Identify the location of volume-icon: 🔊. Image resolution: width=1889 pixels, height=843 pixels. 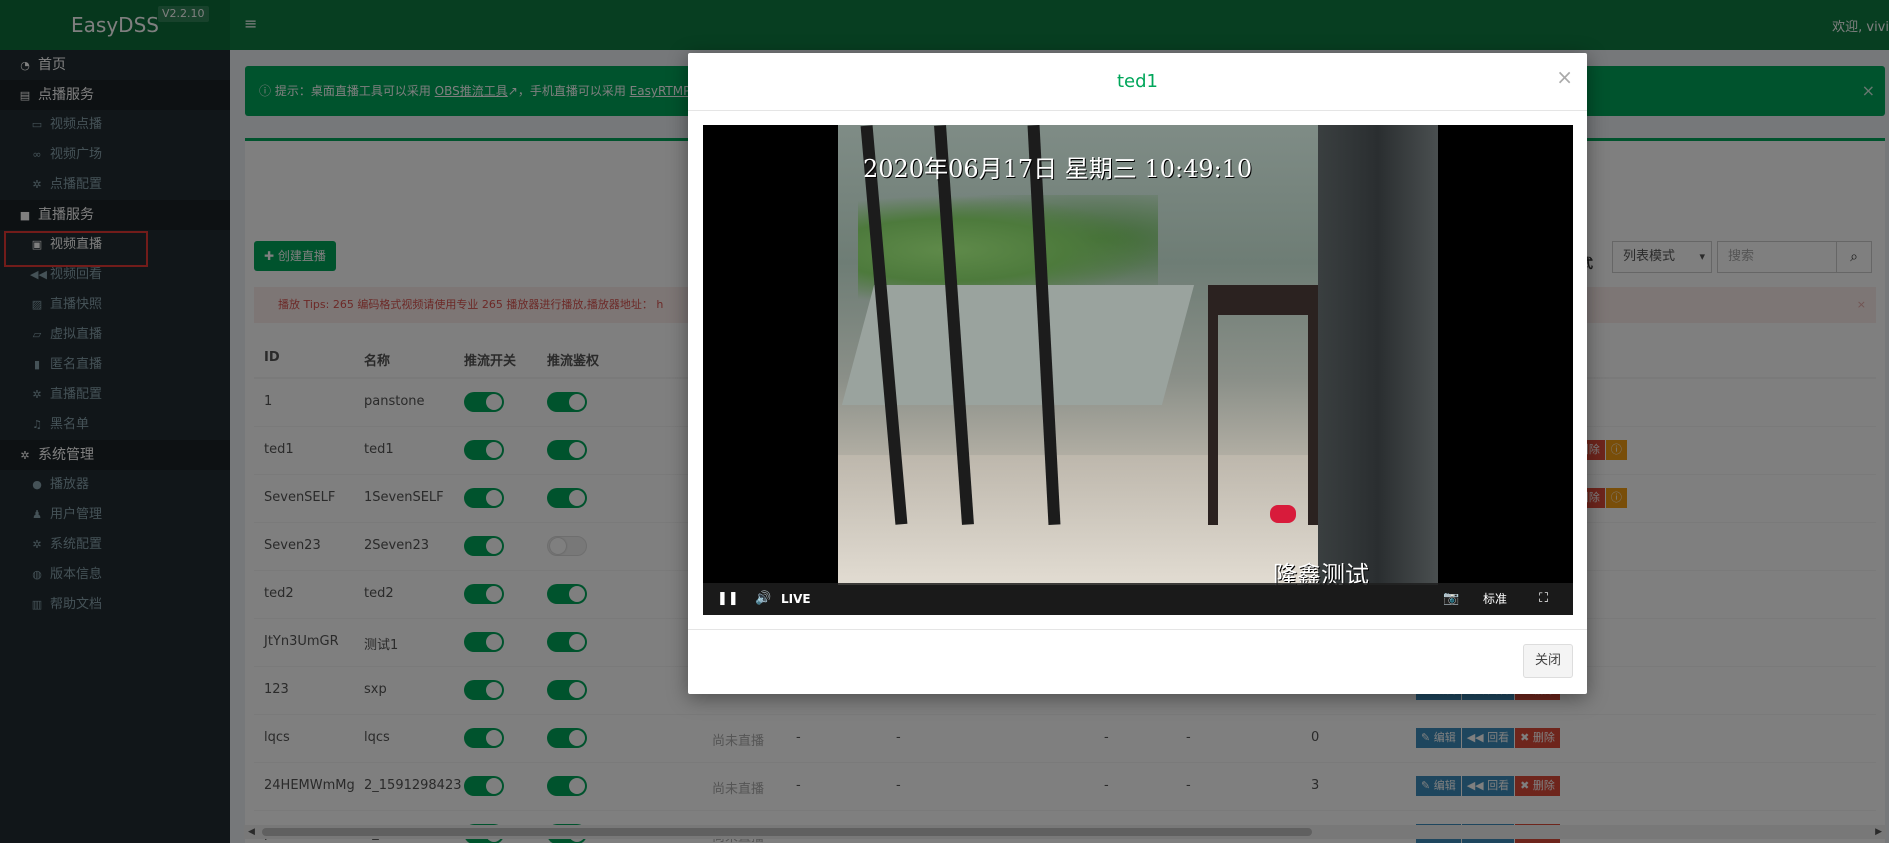
(763, 599).